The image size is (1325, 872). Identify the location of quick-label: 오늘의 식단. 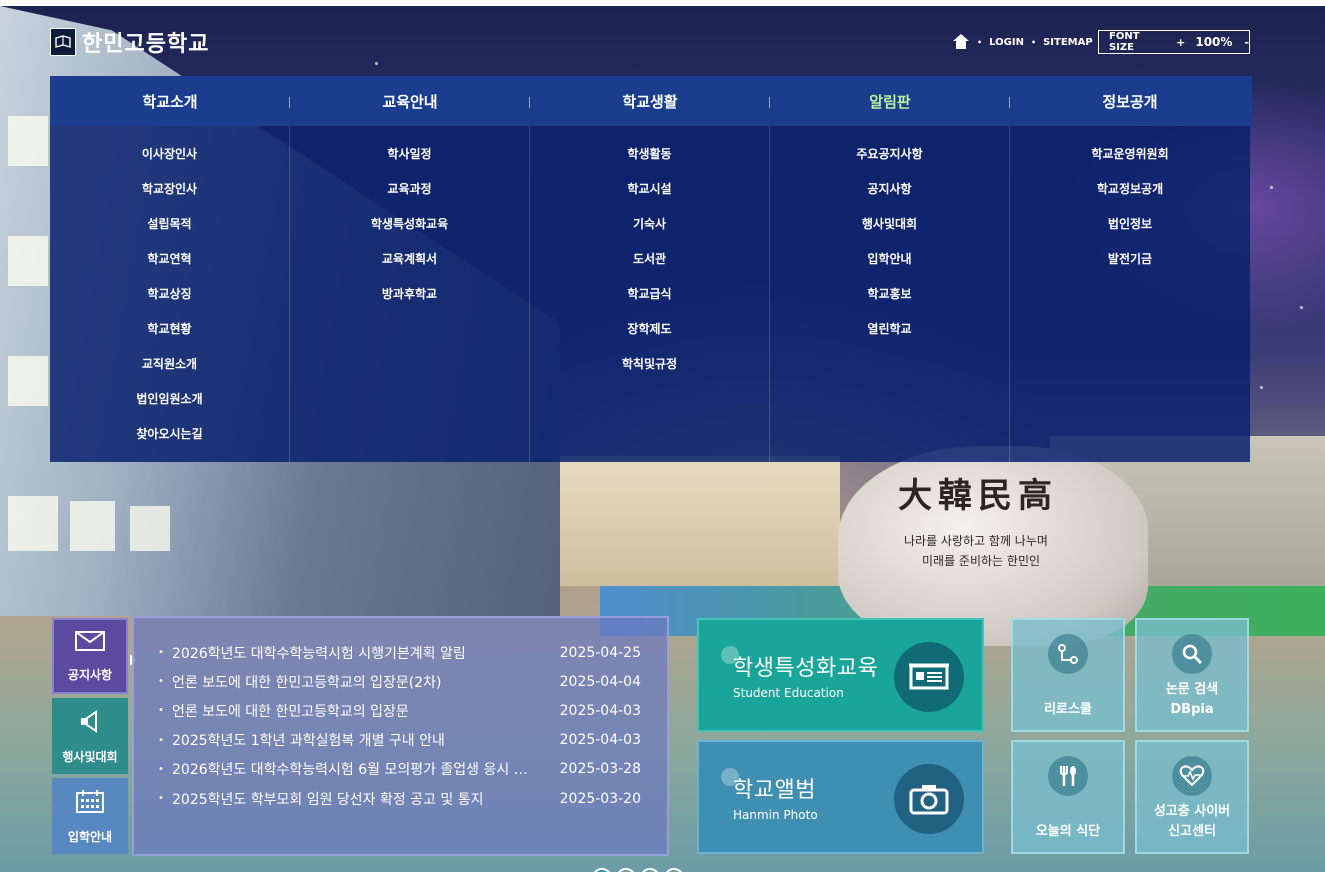
(1068, 831).